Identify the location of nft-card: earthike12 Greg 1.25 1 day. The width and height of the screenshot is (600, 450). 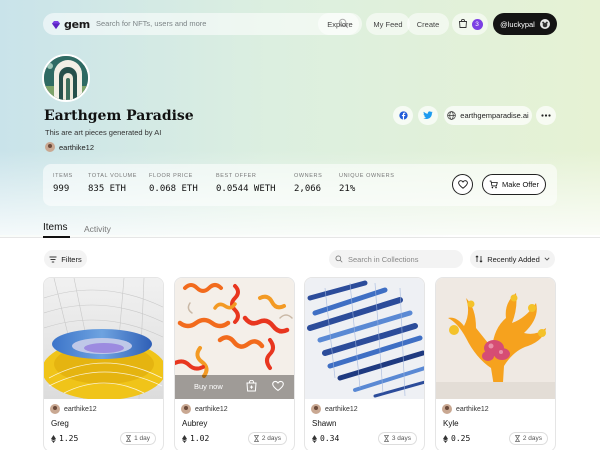
(103, 363).